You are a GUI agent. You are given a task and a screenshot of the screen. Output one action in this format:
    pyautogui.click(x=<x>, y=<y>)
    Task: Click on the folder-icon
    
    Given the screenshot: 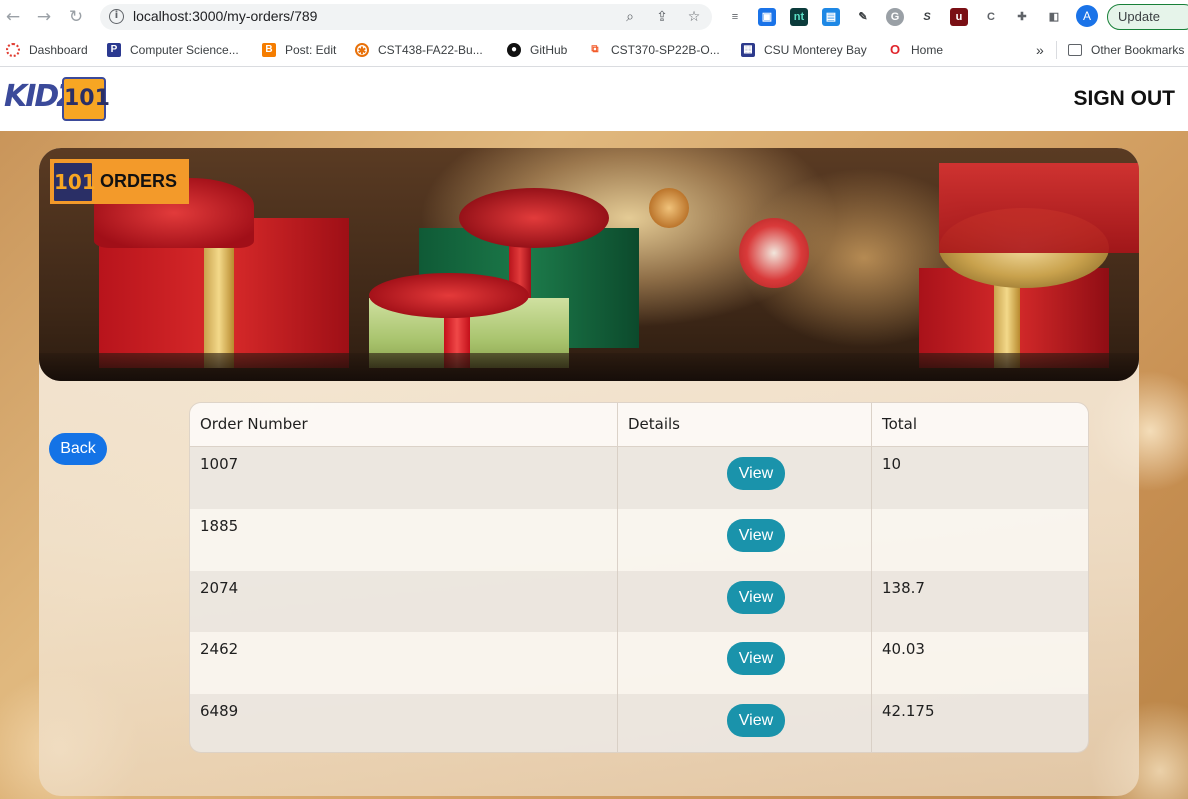 What is the action you would take?
    pyautogui.click(x=1075, y=50)
    